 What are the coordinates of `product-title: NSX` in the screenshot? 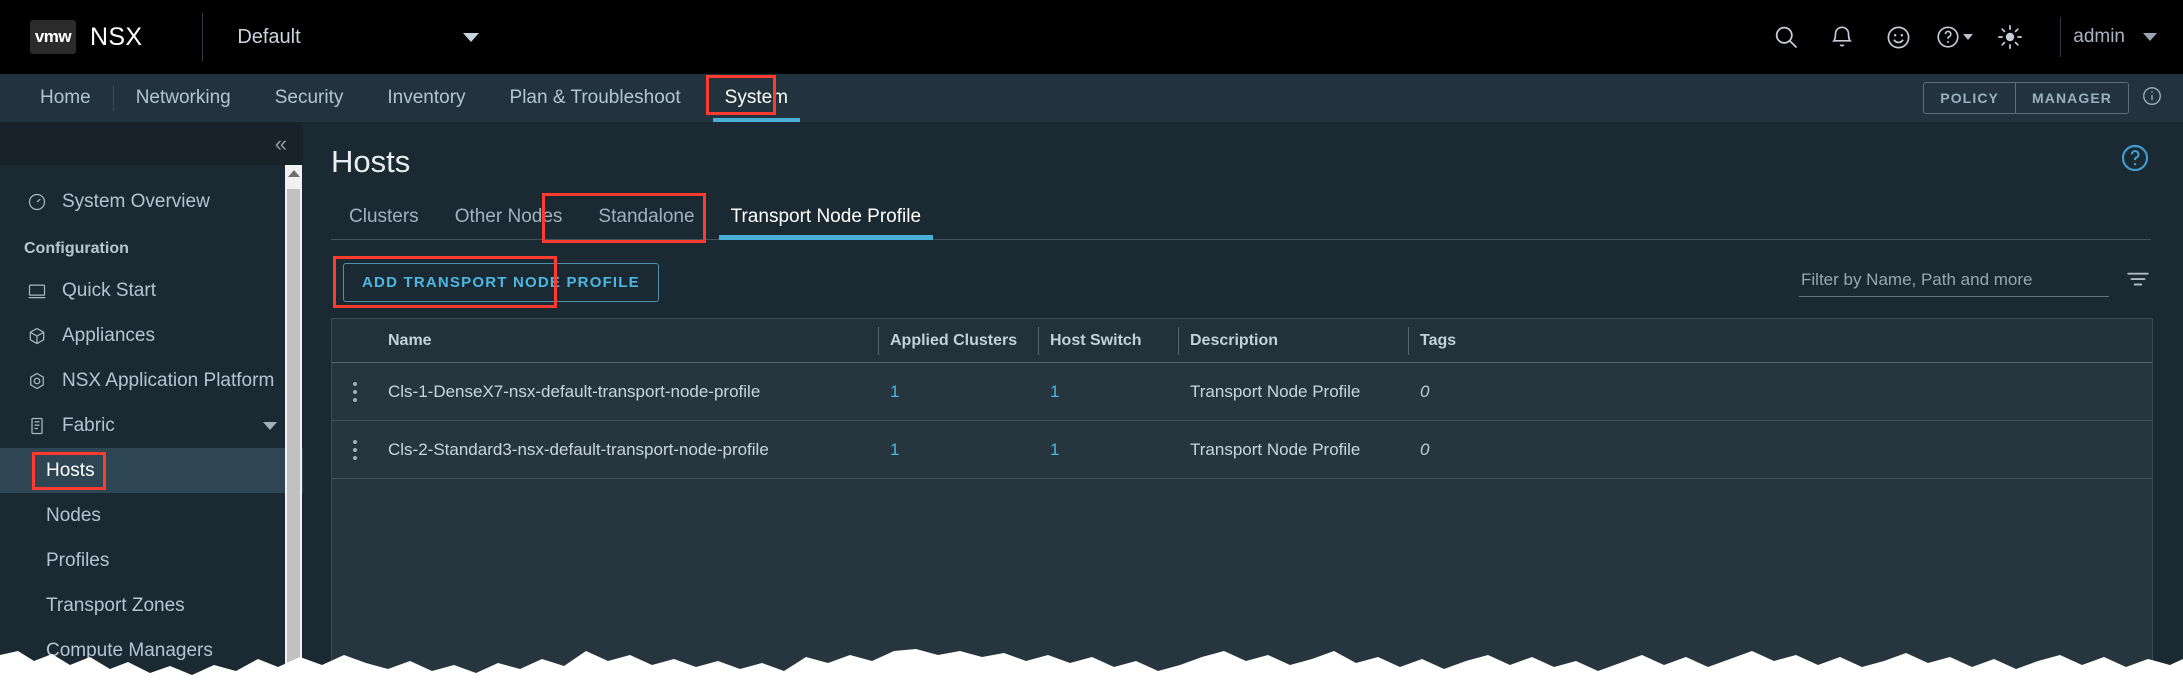 It's located at (116, 36).